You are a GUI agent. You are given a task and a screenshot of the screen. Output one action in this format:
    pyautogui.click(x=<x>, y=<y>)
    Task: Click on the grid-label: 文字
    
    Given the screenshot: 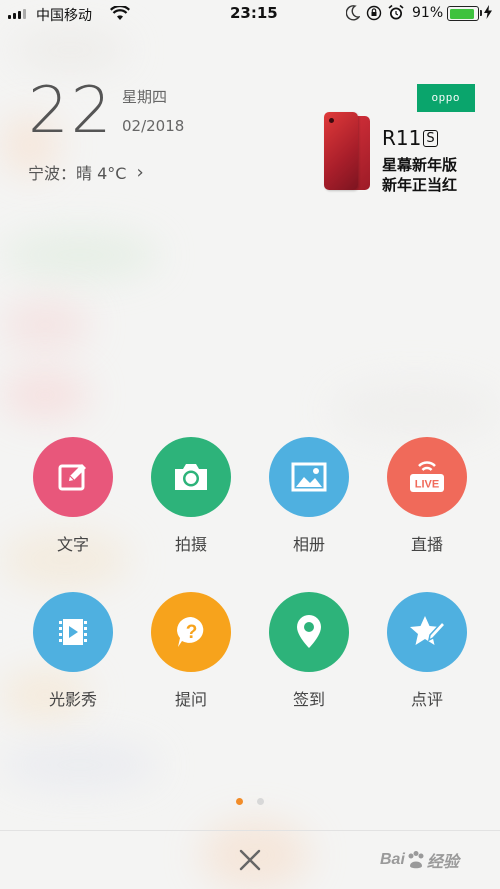 What is the action you would take?
    pyautogui.click(x=72, y=544)
    